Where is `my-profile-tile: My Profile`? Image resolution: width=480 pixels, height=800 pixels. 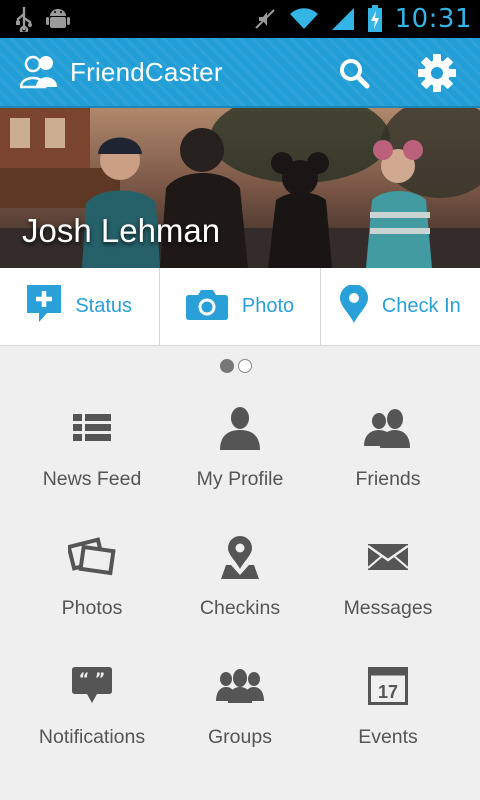
my-profile-tile: My Profile is located at coordinates (240, 454).